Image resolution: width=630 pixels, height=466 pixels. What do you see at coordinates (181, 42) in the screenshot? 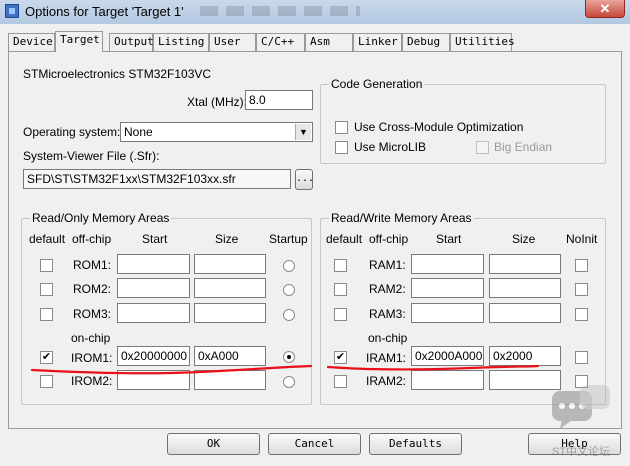
I see `tab-listing: Listing` at bounding box center [181, 42].